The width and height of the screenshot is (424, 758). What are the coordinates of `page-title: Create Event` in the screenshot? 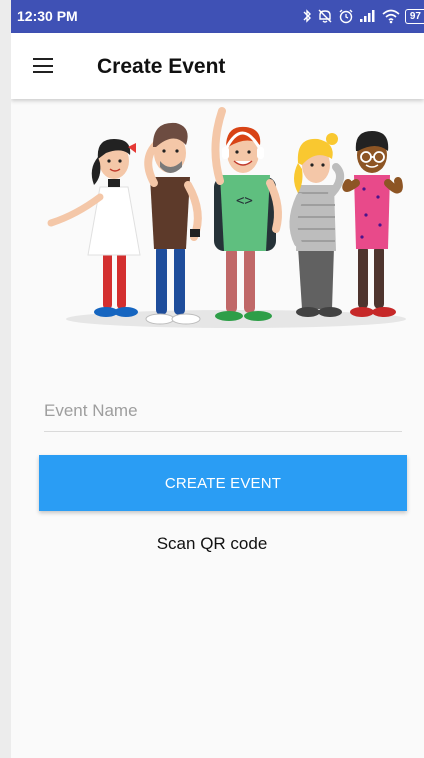 It's located at (161, 66).